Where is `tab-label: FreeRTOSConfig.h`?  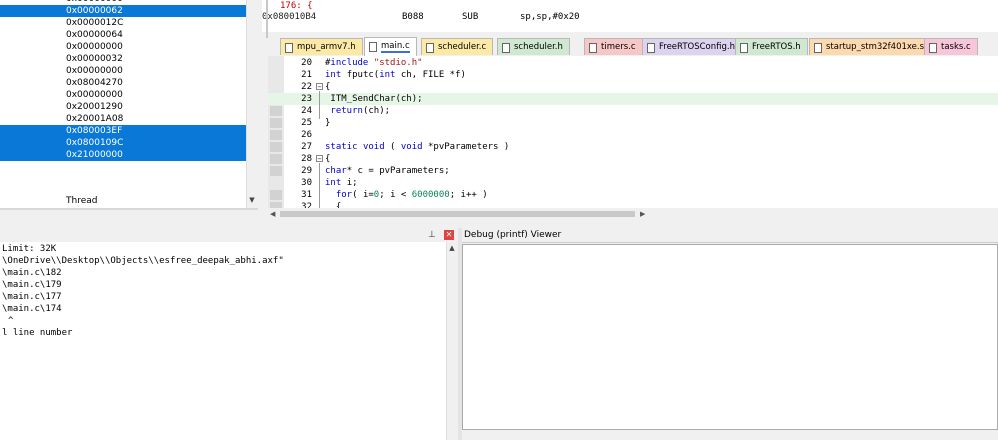 tab-label: FreeRTOSConfig.h is located at coordinates (697, 47).